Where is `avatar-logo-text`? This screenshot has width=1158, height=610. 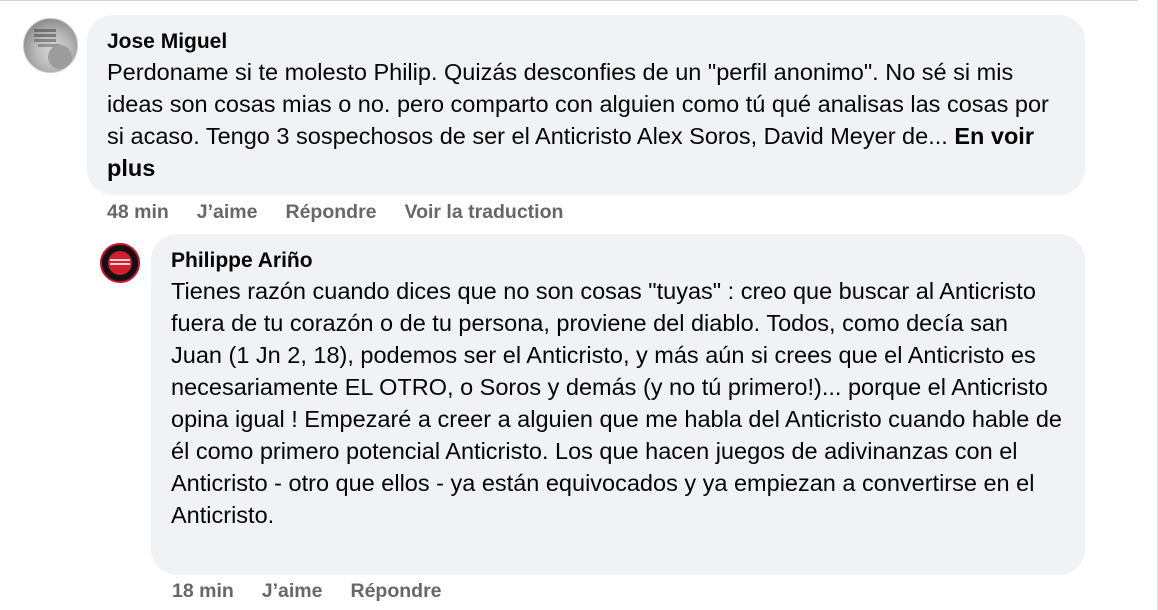 avatar-logo-text is located at coordinates (120, 260).